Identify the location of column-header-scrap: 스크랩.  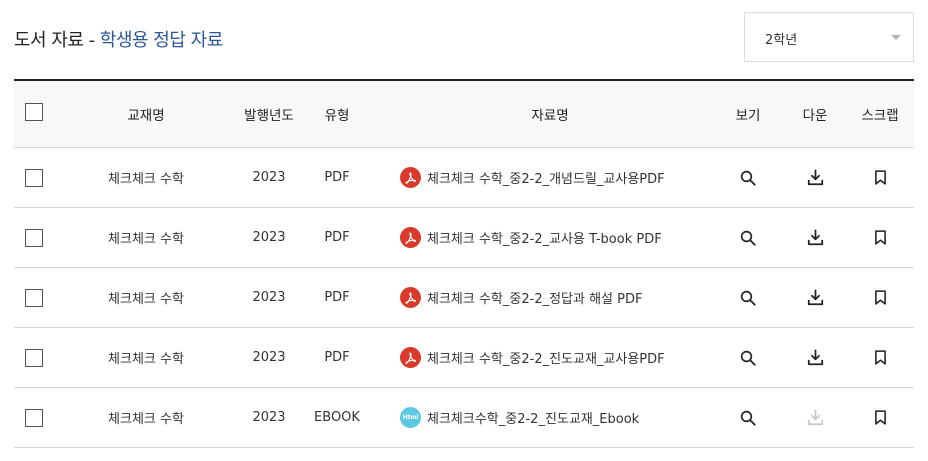
(880, 116).